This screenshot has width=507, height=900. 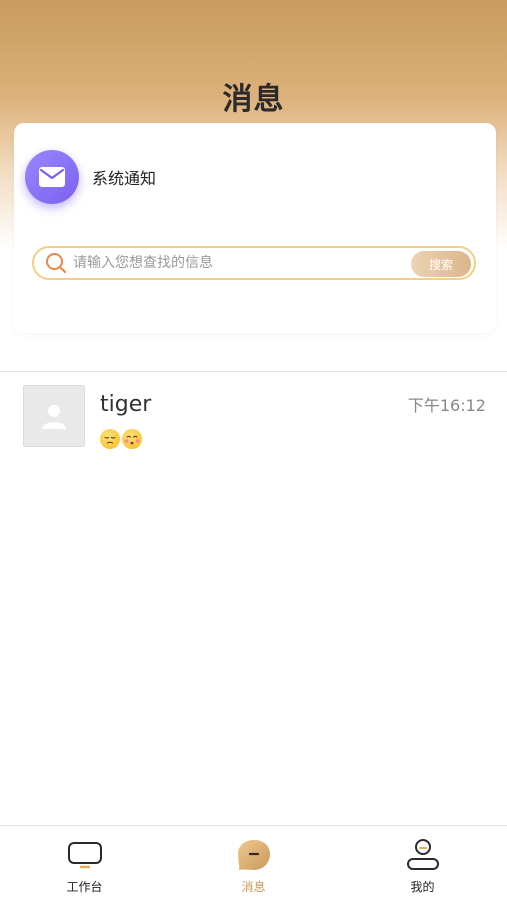 What do you see at coordinates (85, 855) in the screenshot?
I see `monitor-icon` at bounding box center [85, 855].